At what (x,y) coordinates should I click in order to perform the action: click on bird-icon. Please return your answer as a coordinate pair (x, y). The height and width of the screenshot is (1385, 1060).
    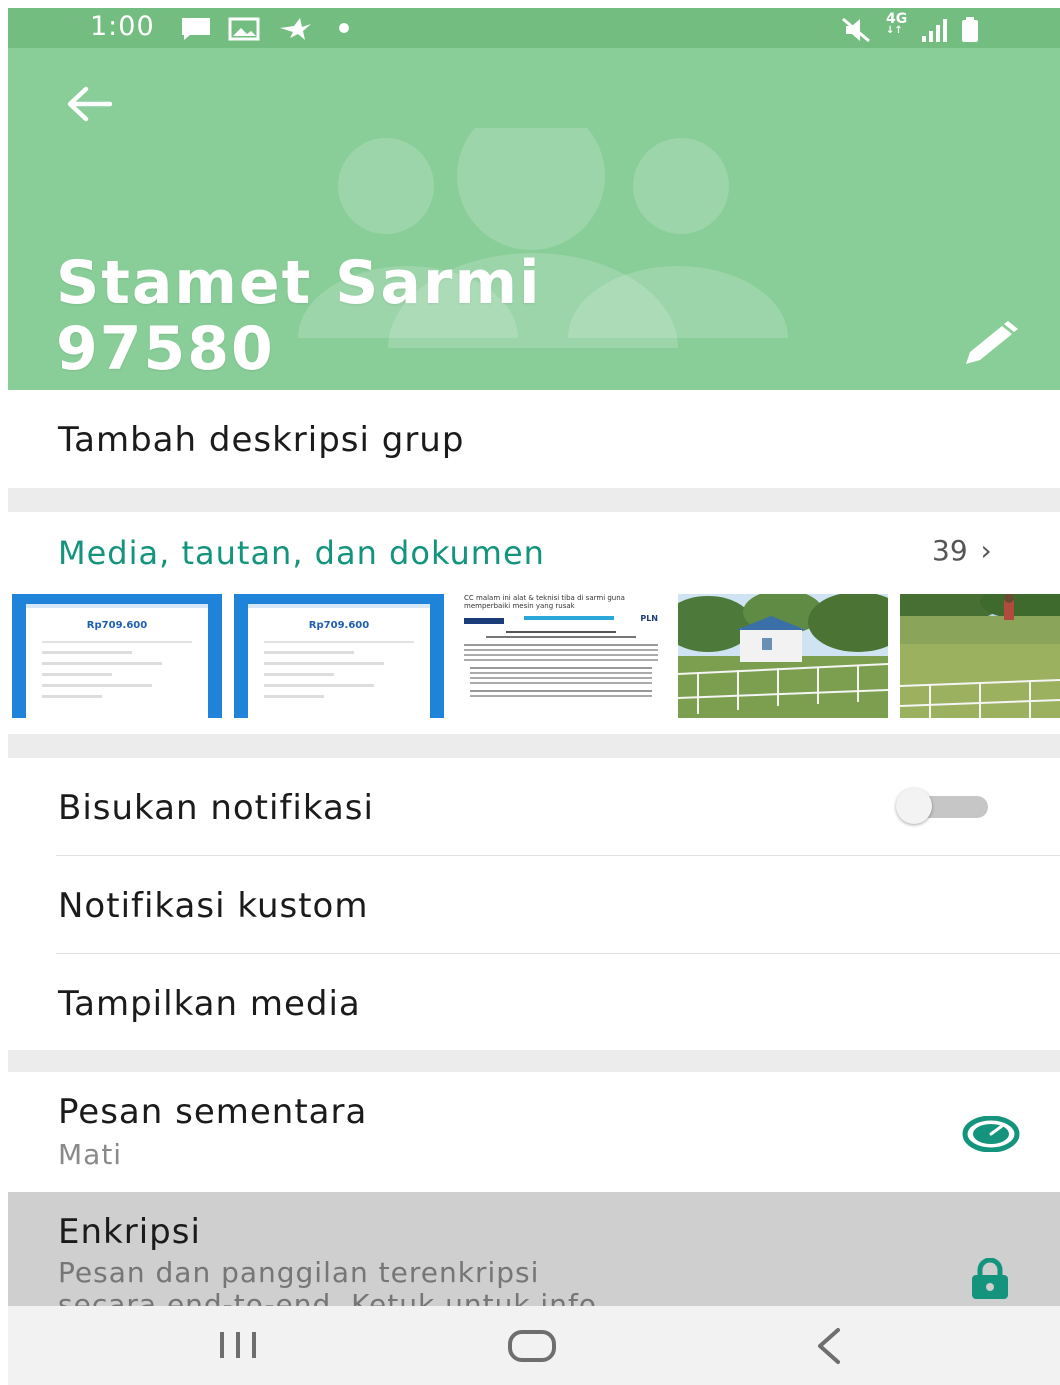
    Looking at the image, I should click on (295, 29).